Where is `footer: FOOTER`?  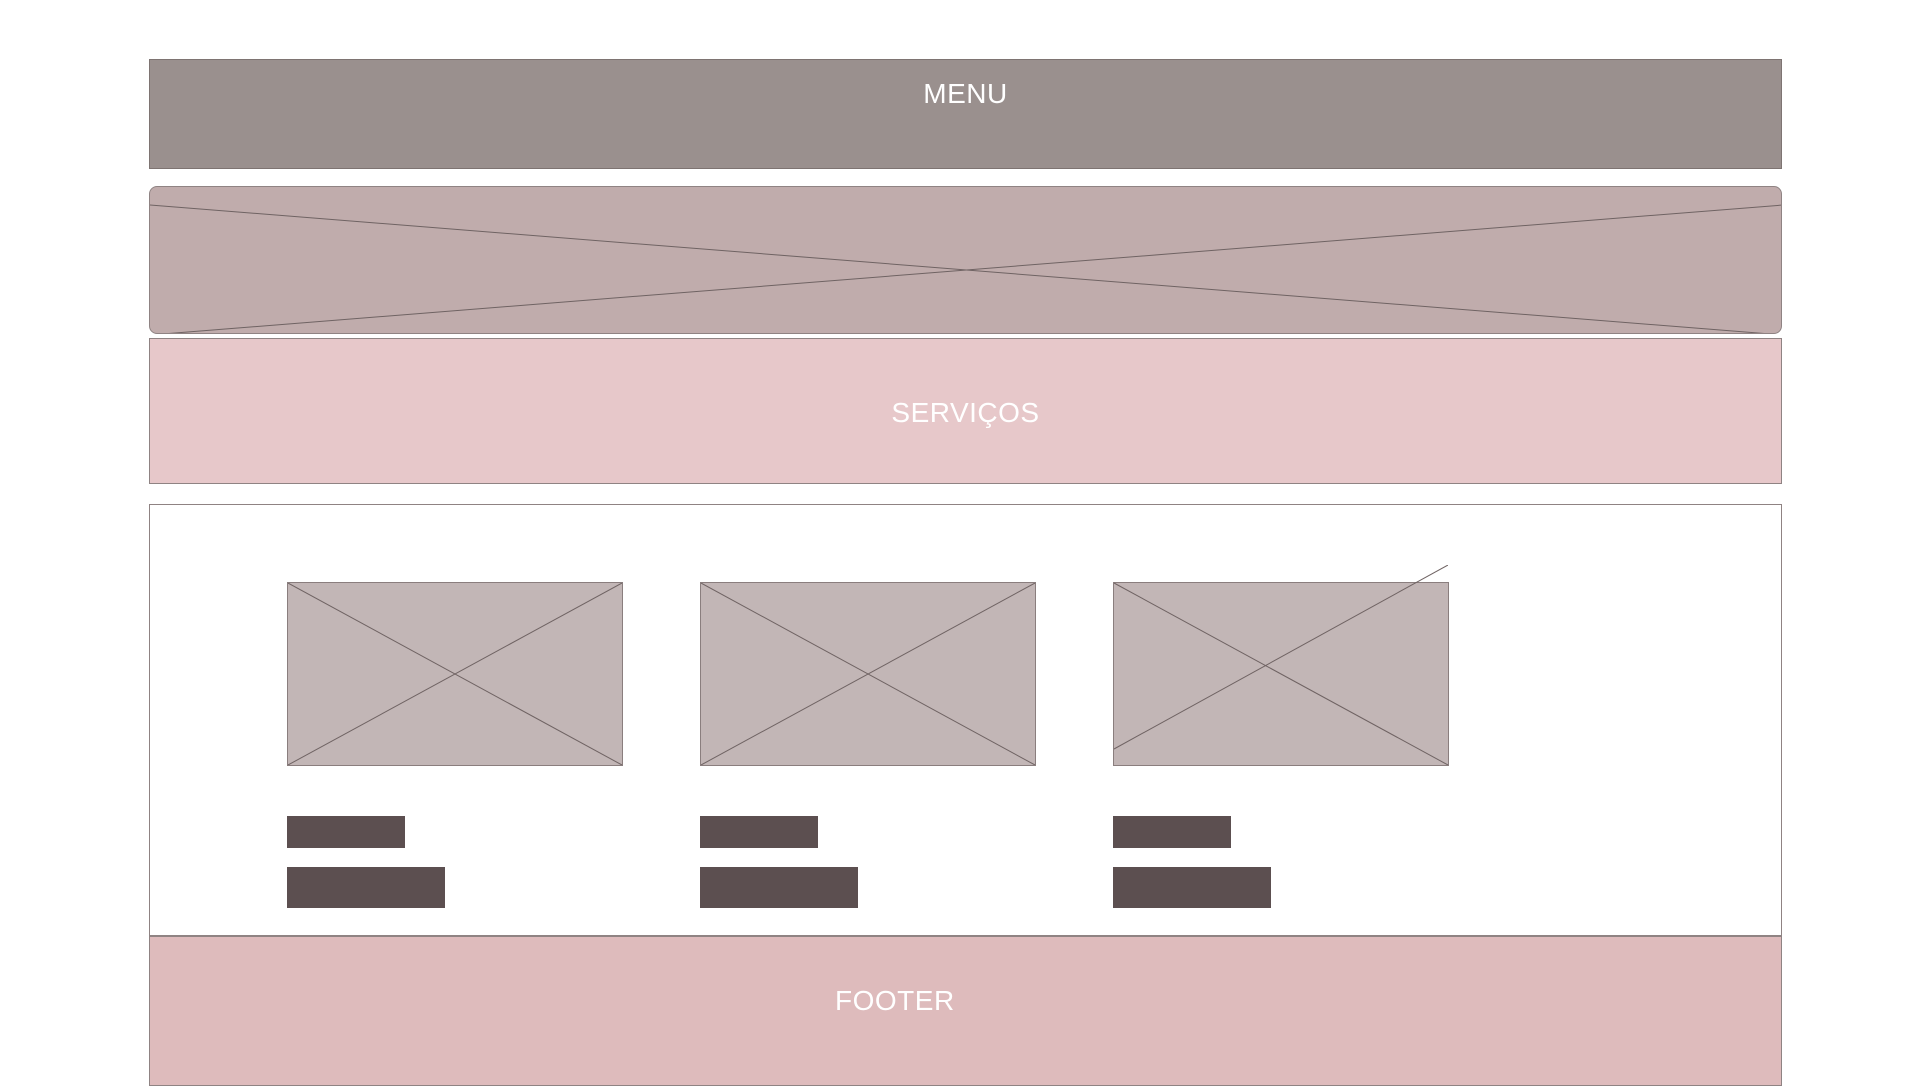 footer: FOOTER is located at coordinates (965, 1011).